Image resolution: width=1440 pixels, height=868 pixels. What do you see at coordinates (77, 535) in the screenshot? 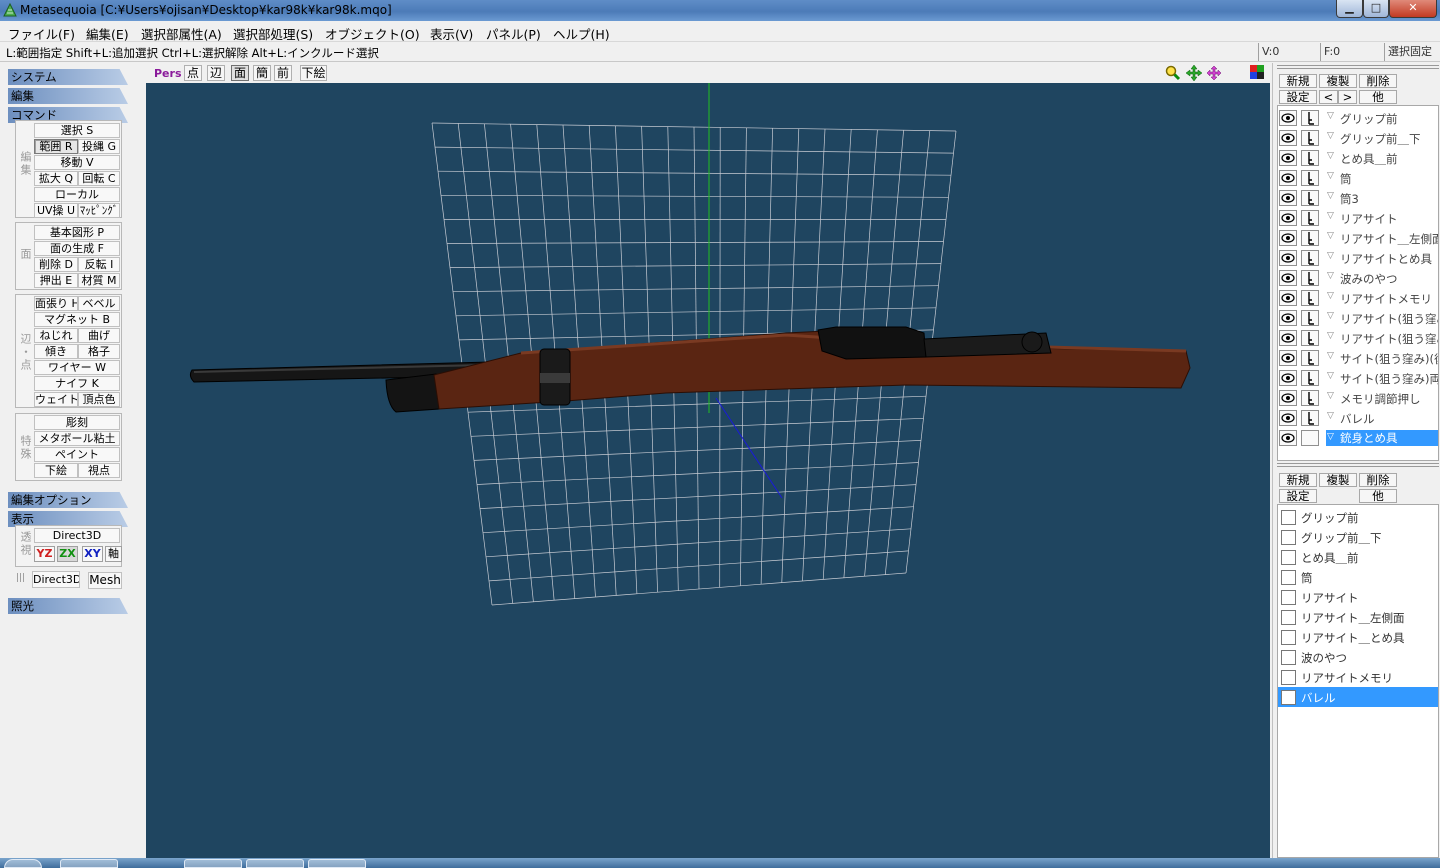
I see `direct3d-toggle: Direct3D` at bounding box center [77, 535].